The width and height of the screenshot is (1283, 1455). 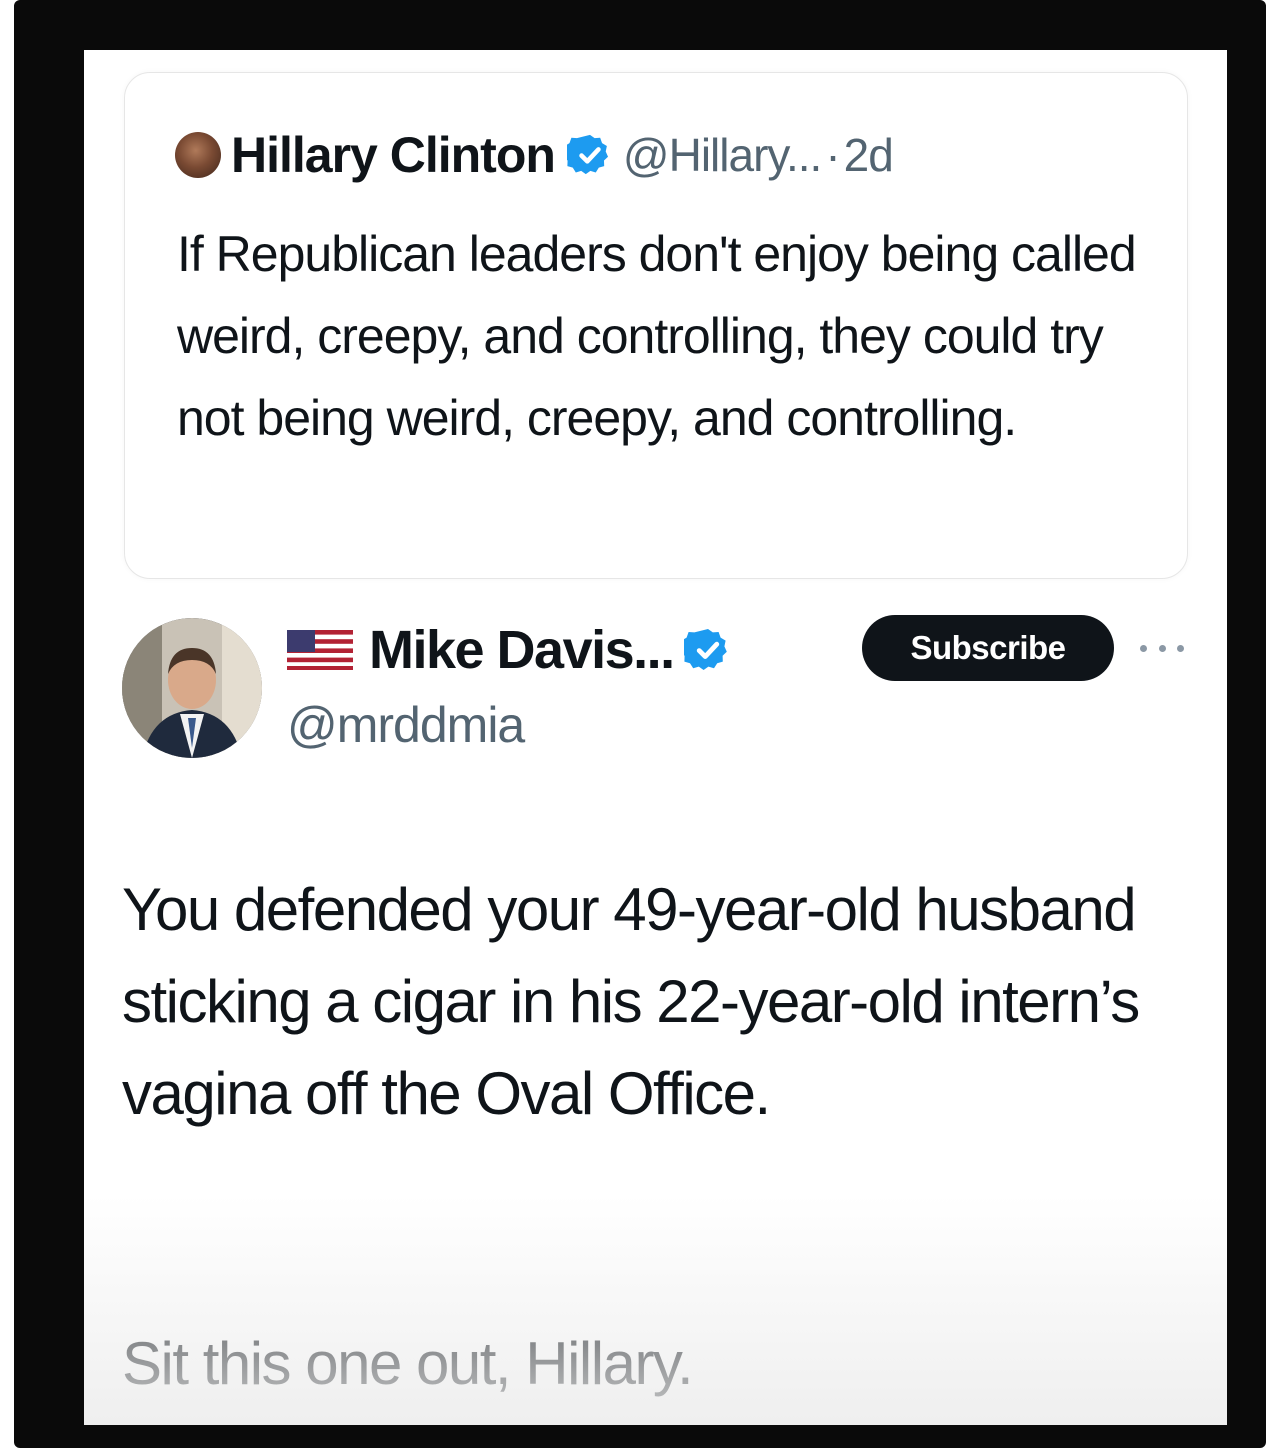 What do you see at coordinates (198, 155) in the screenshot?
I see `quoted-author-avatar` at bounding box center [198, 155].